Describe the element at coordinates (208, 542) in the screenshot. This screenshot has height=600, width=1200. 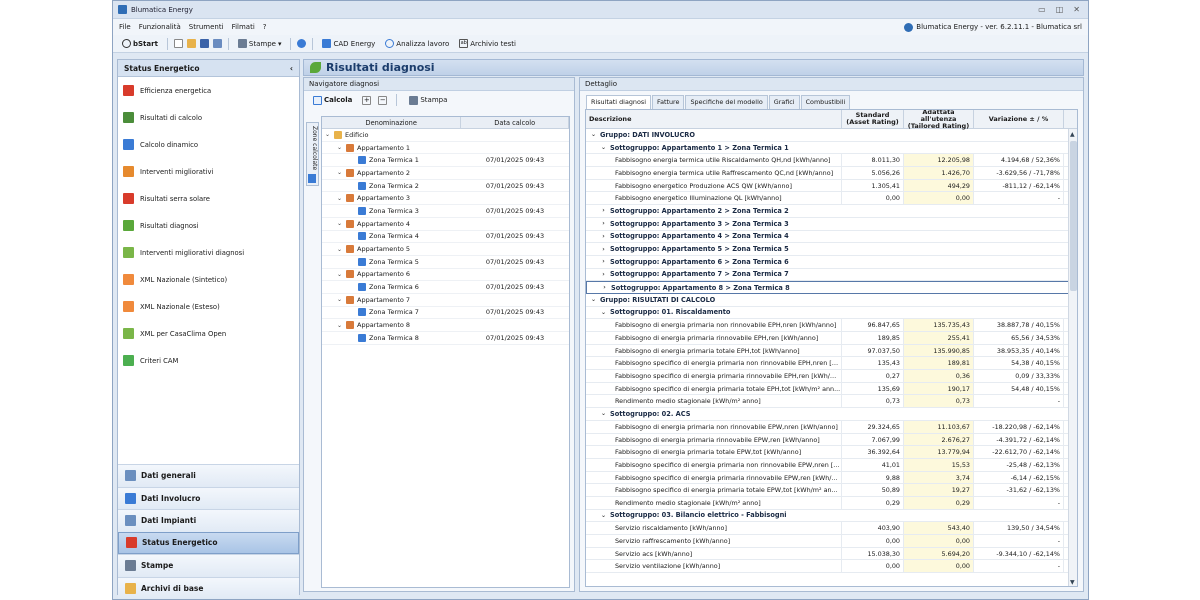
I see `nav-status-energetico: Status Energetico` at that location.